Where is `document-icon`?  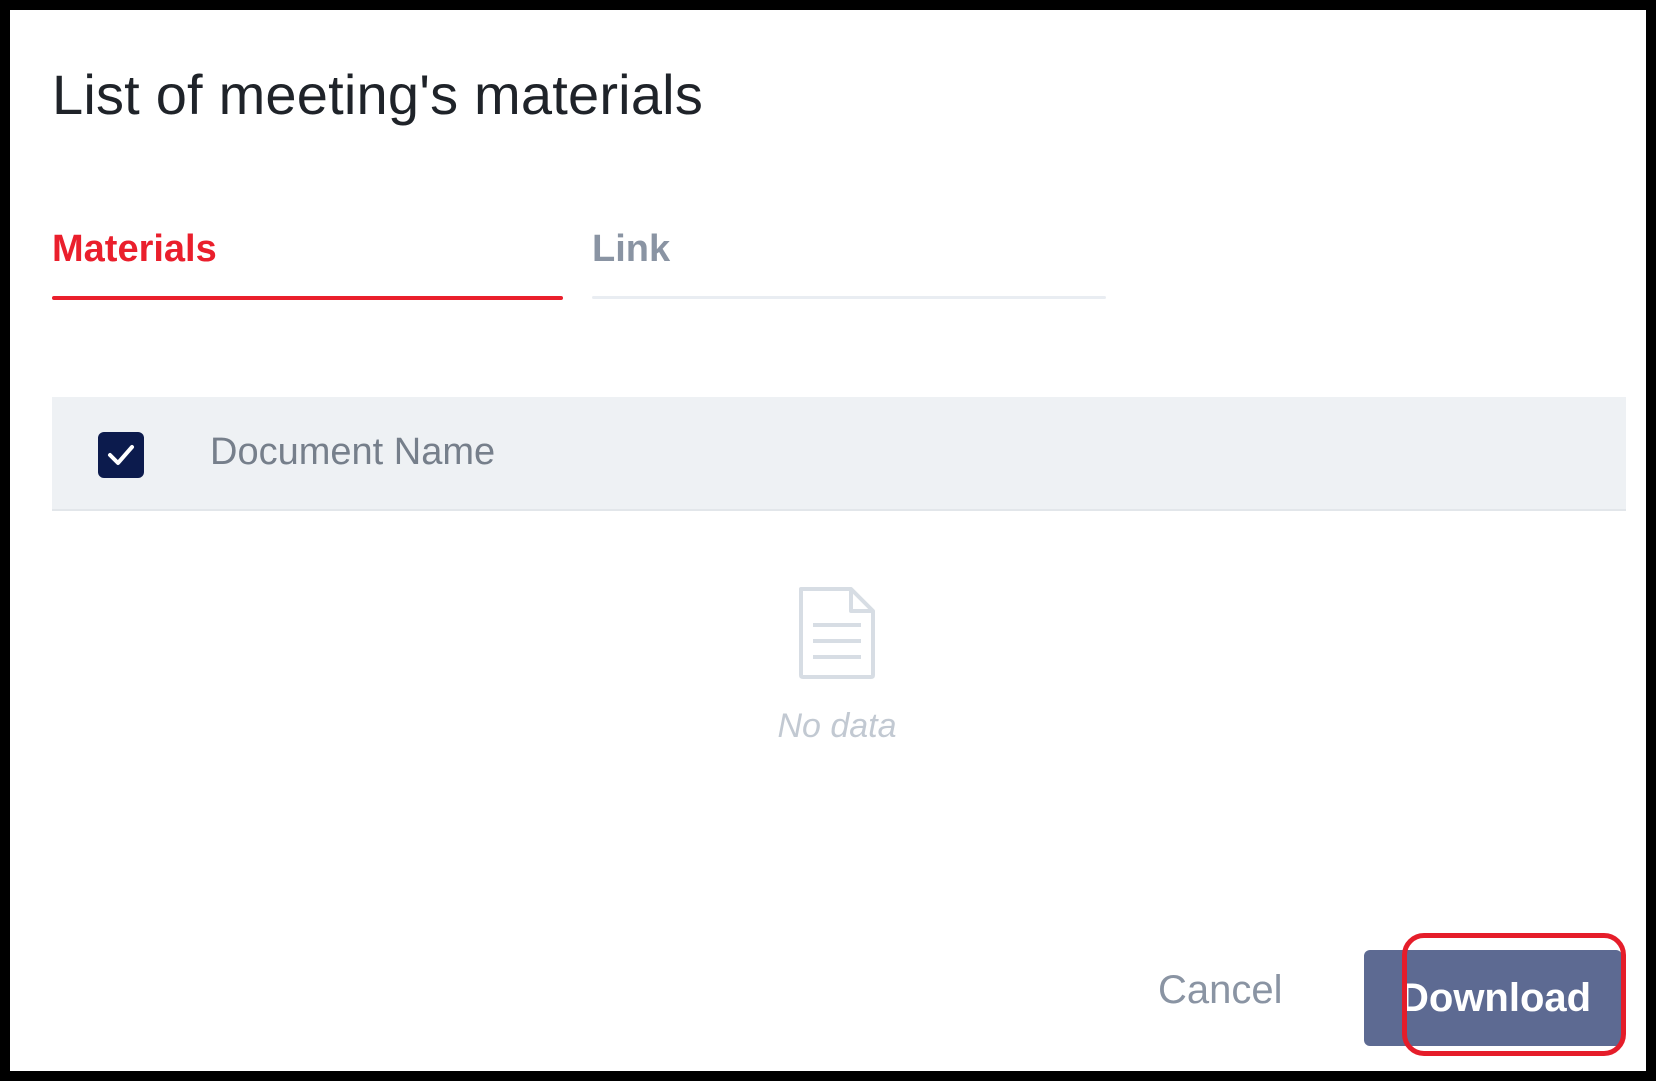
document-icon is located at coordinates (837, 633).